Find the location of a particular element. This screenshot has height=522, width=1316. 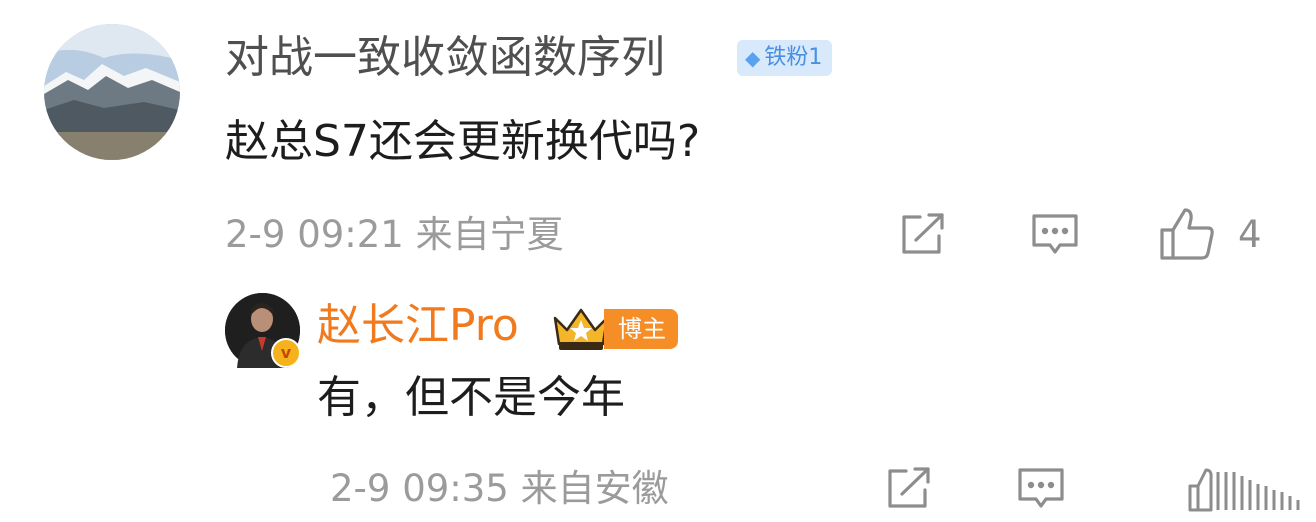

reply-text: 有，但不是今年 is located at coordinates (471, 397).